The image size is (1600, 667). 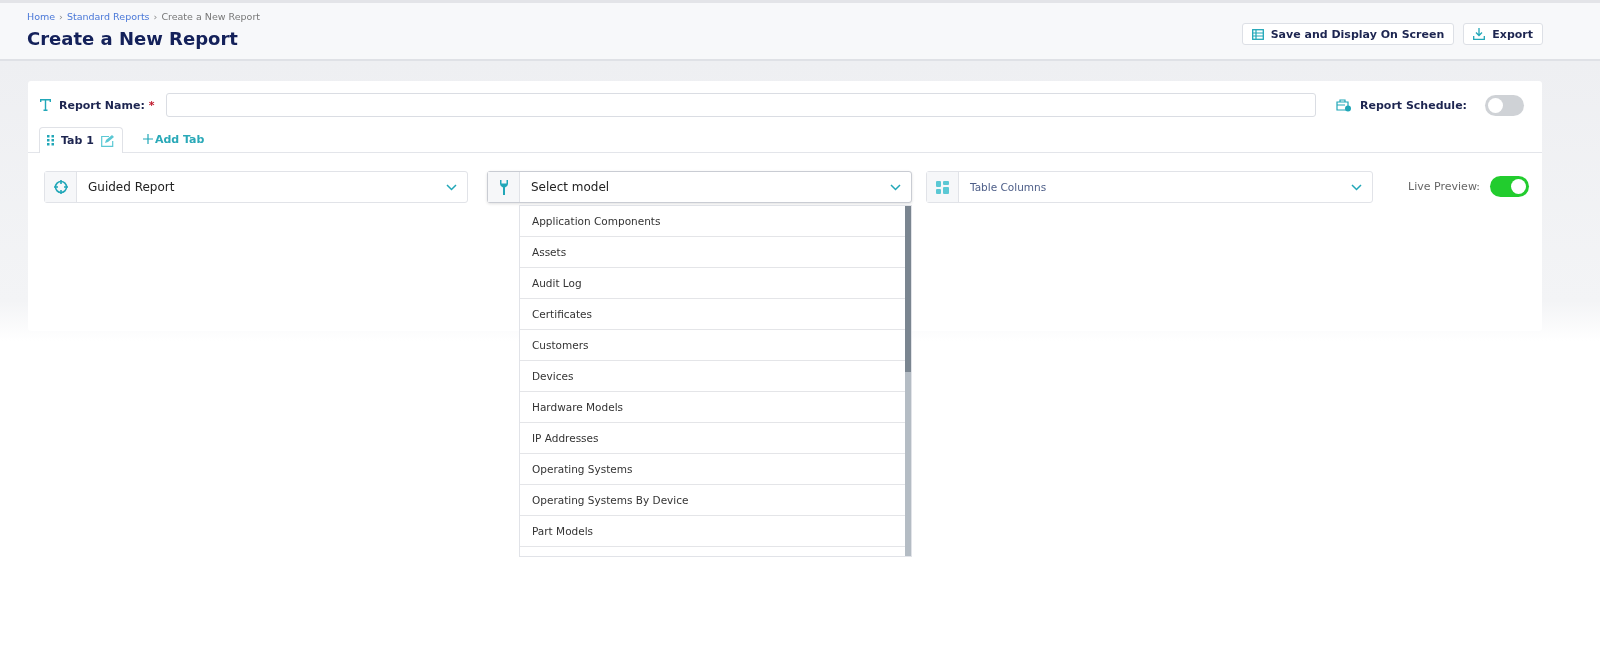 I want to click on drag-handle-icon, so click(x=50, y=140).